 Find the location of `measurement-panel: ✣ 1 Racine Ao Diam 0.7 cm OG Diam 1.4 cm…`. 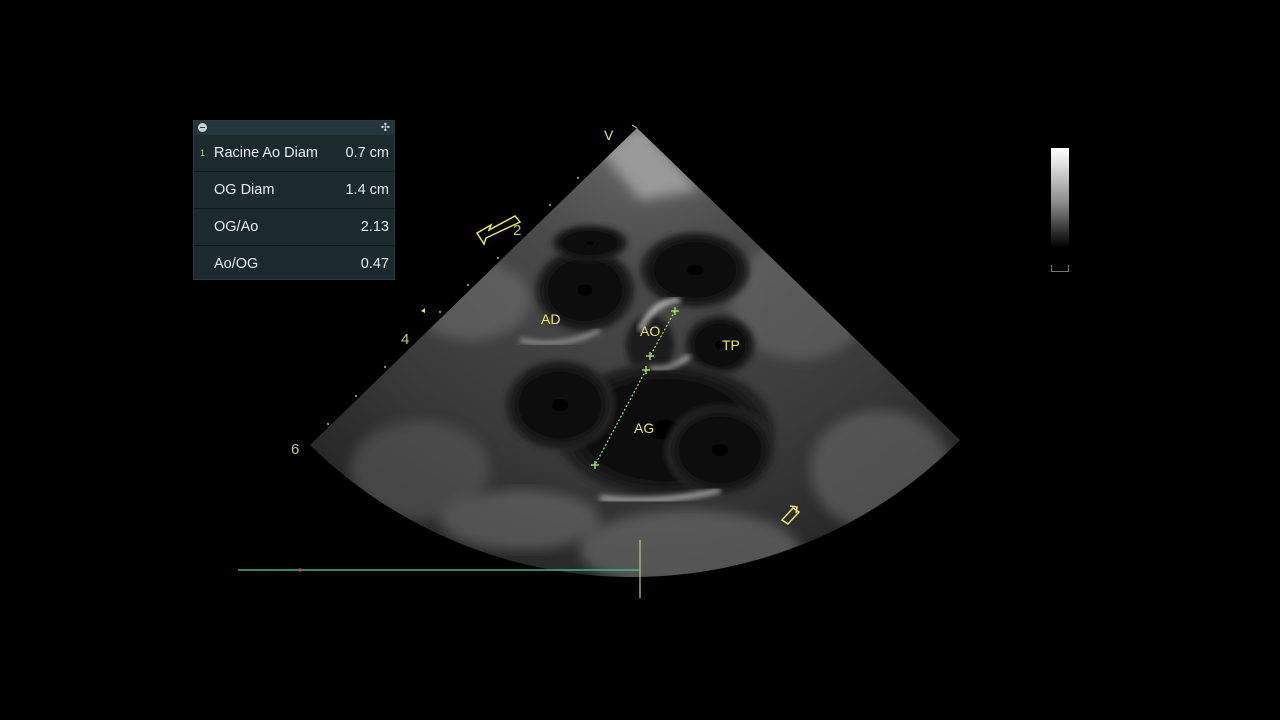

measurement-panel: ✣ 1 Racine Ao Diam 0.7 cm OG Diam 1.4 cm… is located at coordinates (294, 200).